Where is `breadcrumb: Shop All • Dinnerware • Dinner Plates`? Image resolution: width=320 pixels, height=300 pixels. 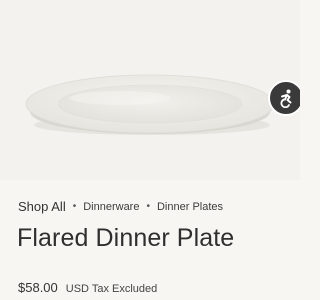 breadcrumb: Shop All • Dinnerware • Dinner Plates is located at coordinates (120, 206).